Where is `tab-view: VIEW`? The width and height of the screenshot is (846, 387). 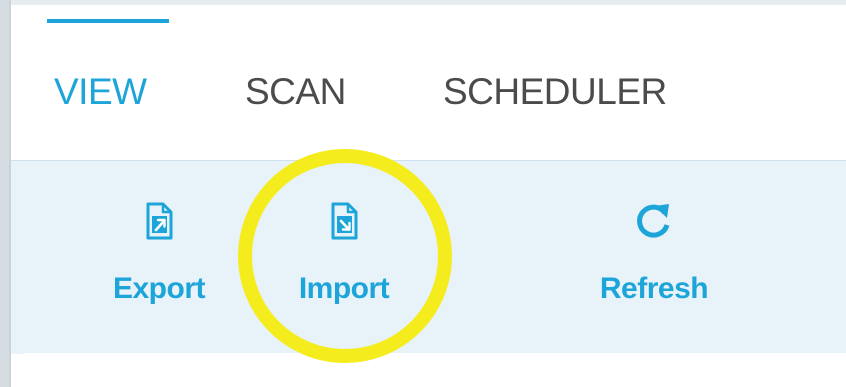
tab-view: VIEW is located at coordinates (100, 91).